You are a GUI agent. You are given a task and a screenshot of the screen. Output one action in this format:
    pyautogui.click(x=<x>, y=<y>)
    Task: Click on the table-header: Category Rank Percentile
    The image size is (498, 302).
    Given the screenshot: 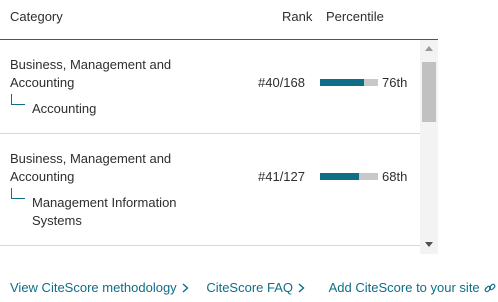 What is the action you would take?
    pyautogui.click(x=219, y=19)
    